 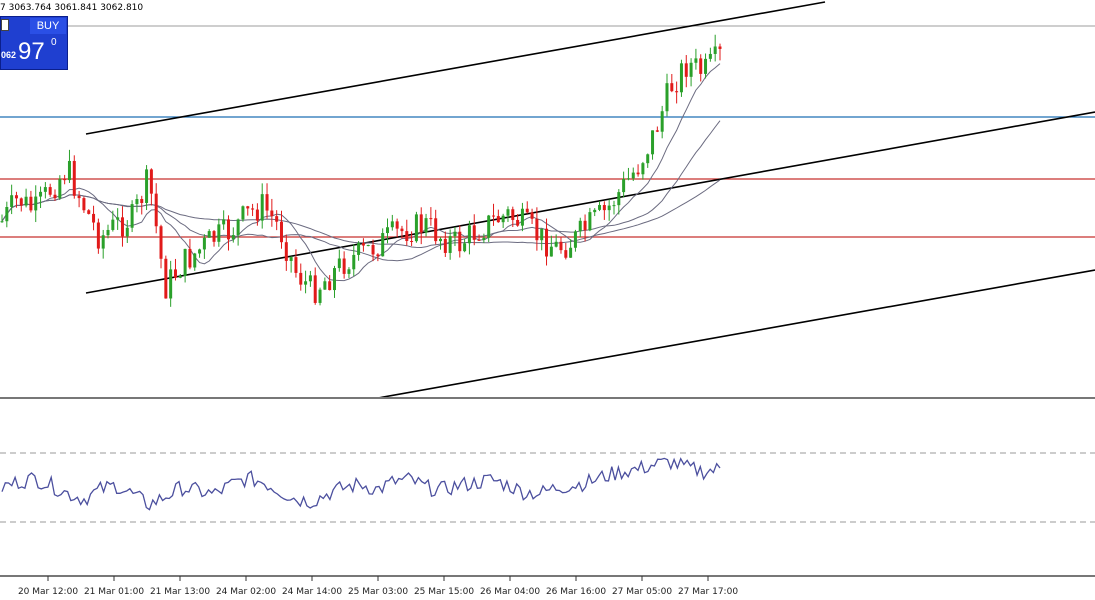 What do you see at coordinates (34, 43) in the screenshot?
I see `one-click-trading-panel: BUY 062 97 0` at bounding box center [34, 43].